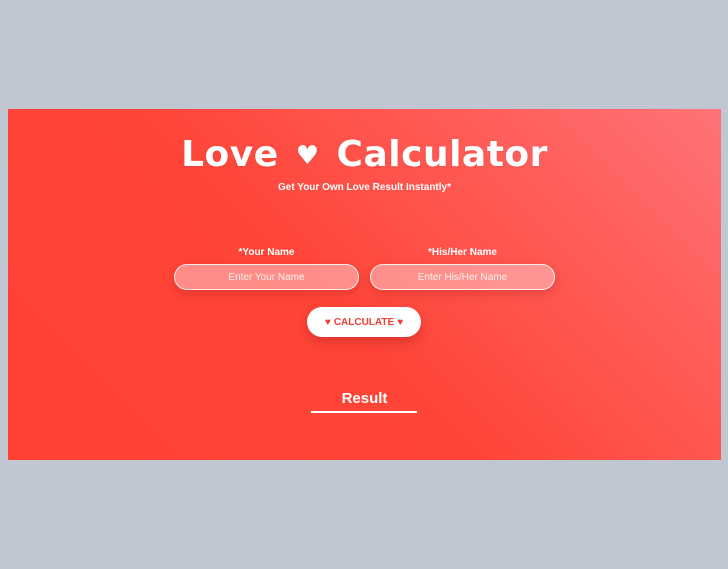  I want to click on your-name-field: *Your Name, so click(266, 268).